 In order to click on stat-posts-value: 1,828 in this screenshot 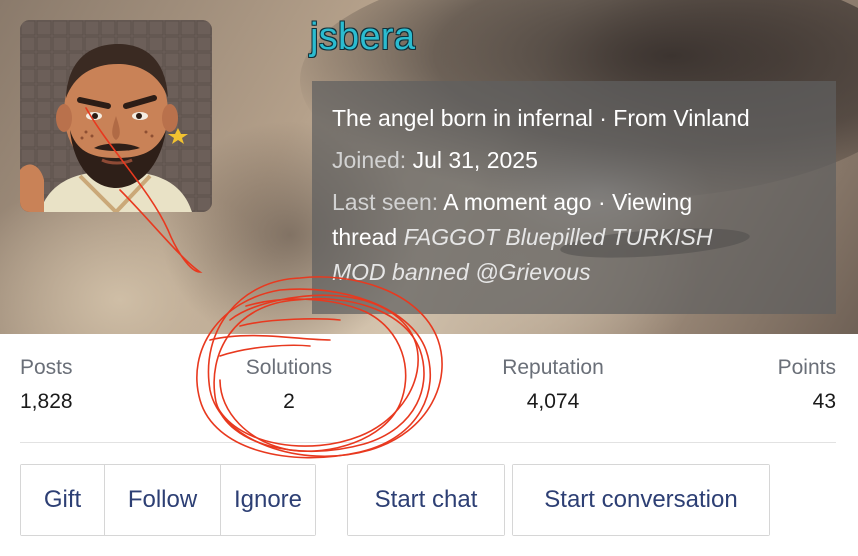, I will do `click(46, 401)`.